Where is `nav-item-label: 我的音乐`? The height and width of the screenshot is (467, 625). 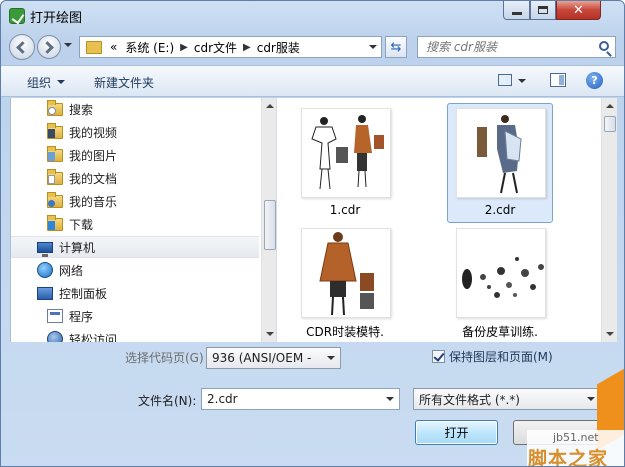
nav-item-label: 我的音乐 is located at coordinates (93, 201).